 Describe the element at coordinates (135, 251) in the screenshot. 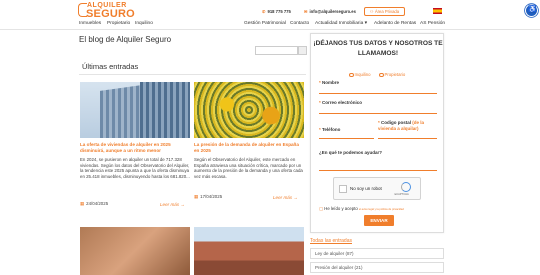

I see `post-image-hands` at that location.